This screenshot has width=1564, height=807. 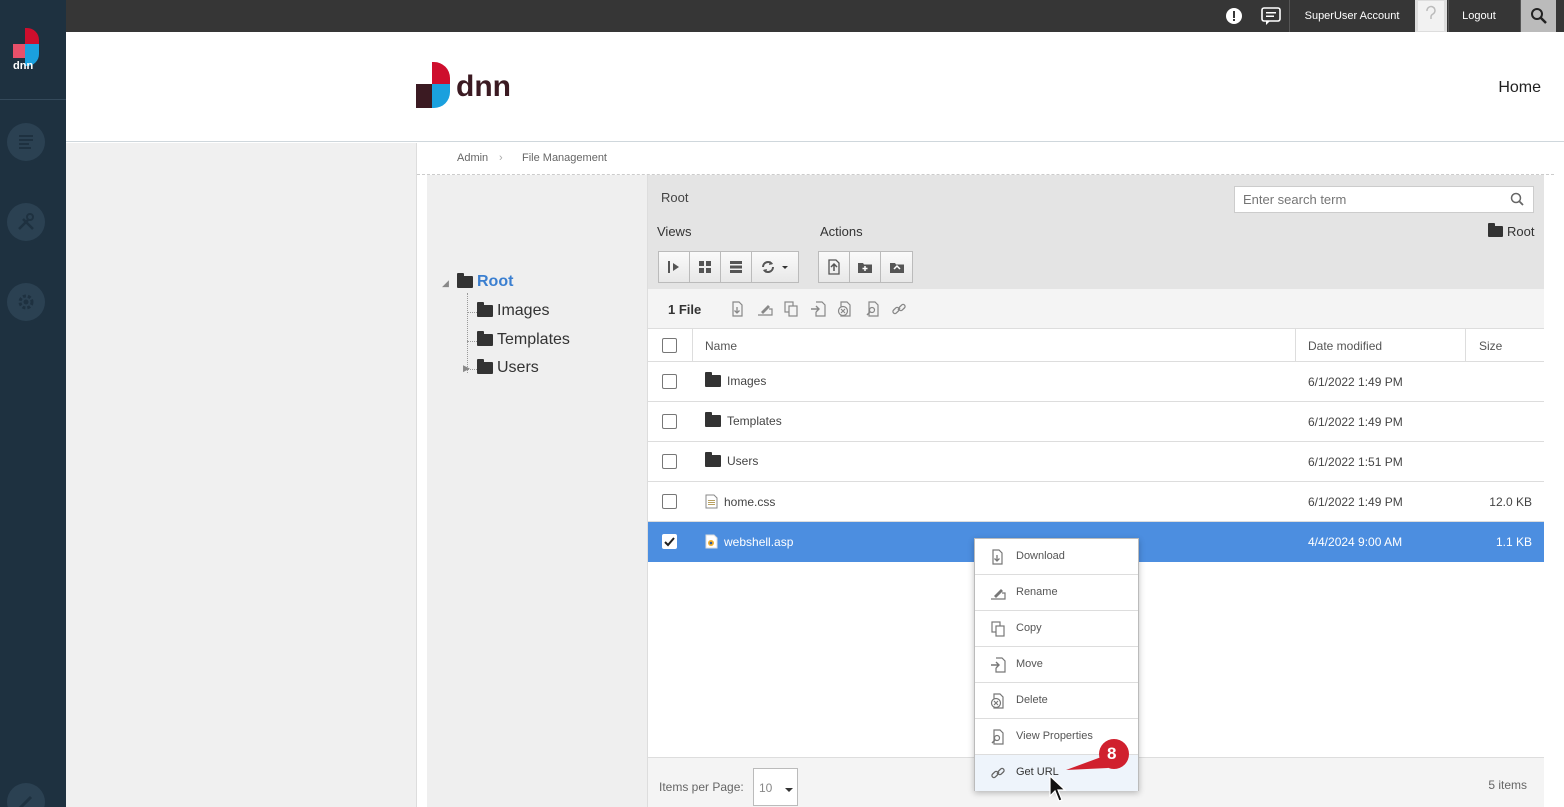 I want to click on views-button-group, so click(x=728, y=267).